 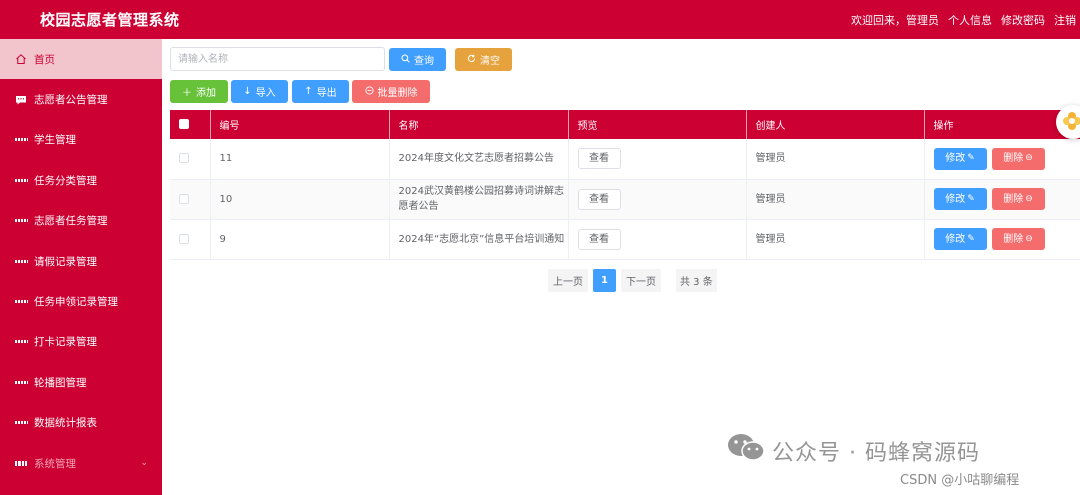 I want to click on clear-button: 清空, so click(x=483, y=59).